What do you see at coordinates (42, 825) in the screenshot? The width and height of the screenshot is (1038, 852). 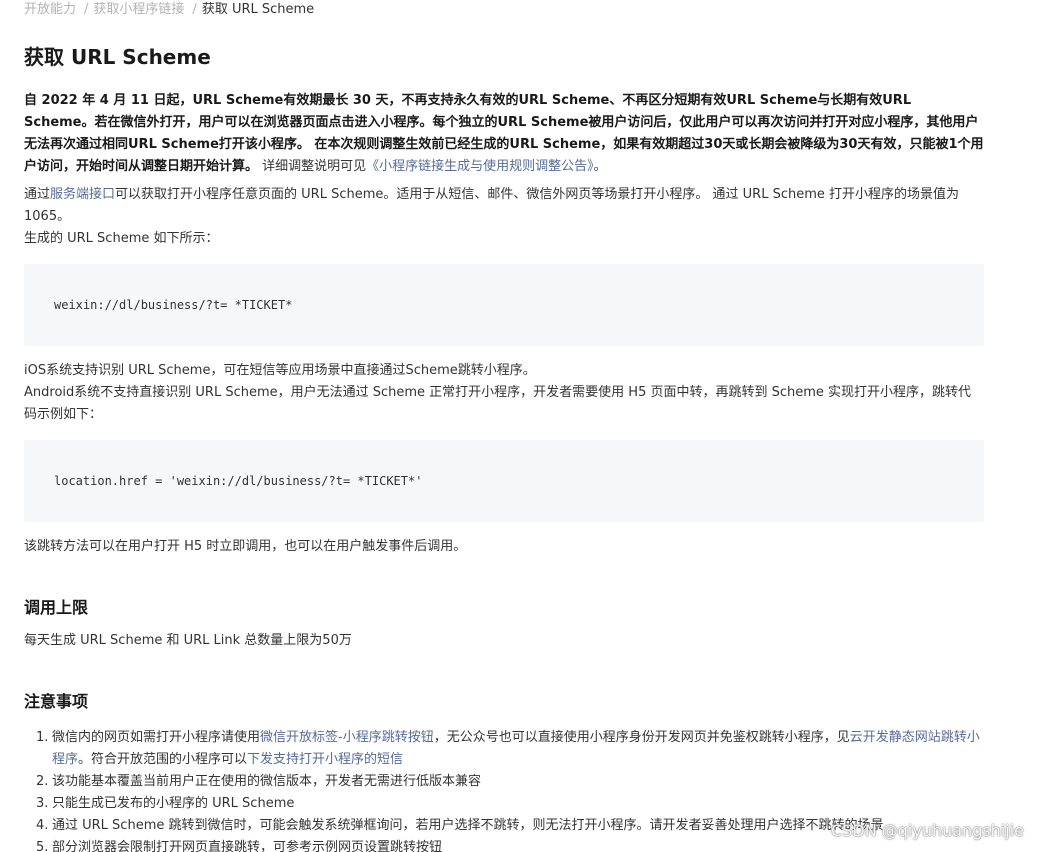 I see `list-item-number: 4.` at bounding box center [42, 825].